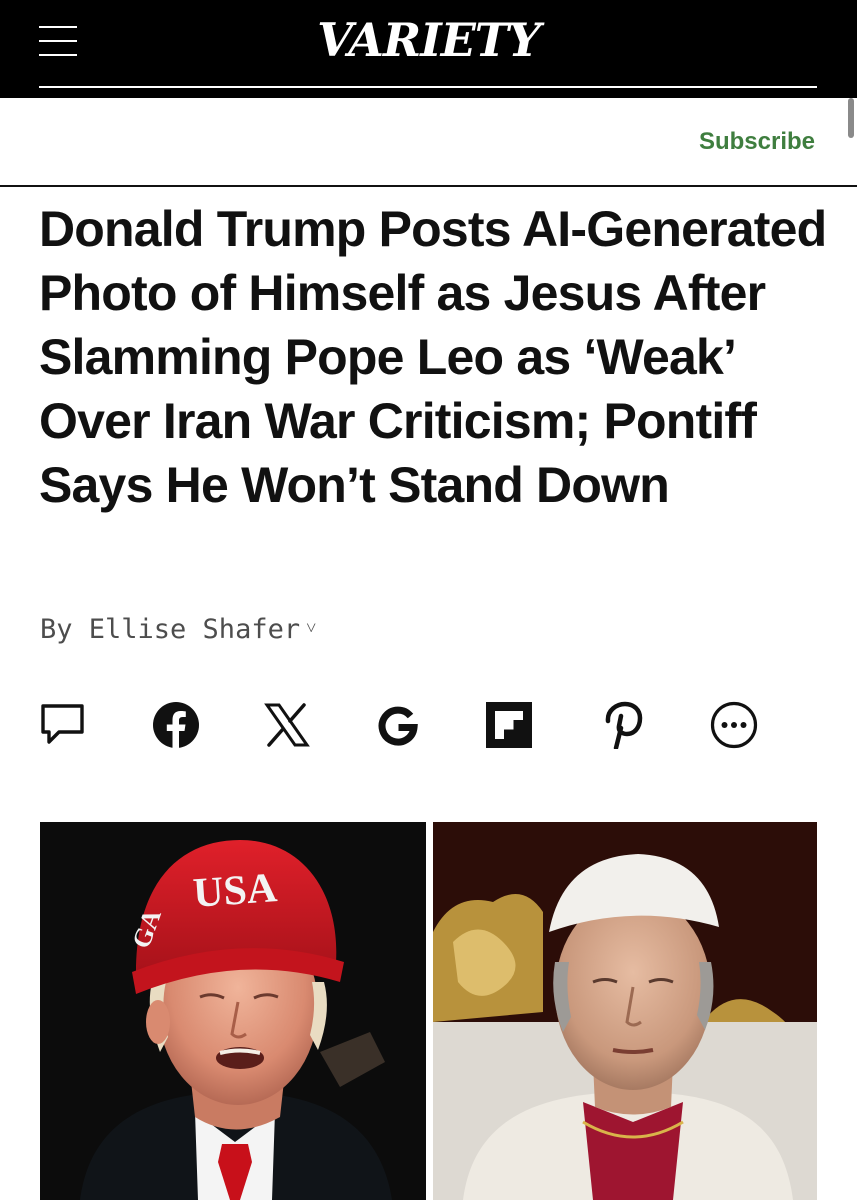 The height and width of the screenshot is (1200, 857). Describe the element at coordinates (287, 725) in the screenshot. I see `x-icon` at that location.